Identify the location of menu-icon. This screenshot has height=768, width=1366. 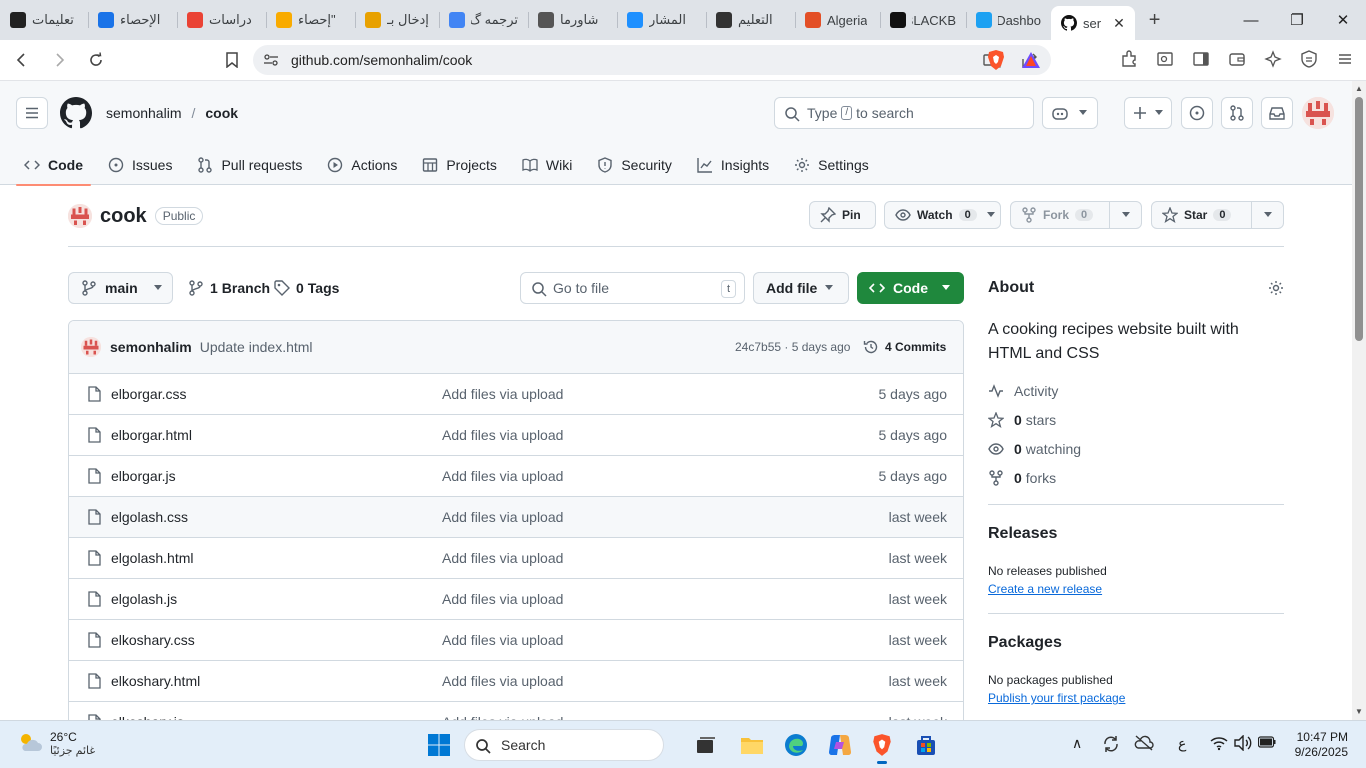
(1345, 59).